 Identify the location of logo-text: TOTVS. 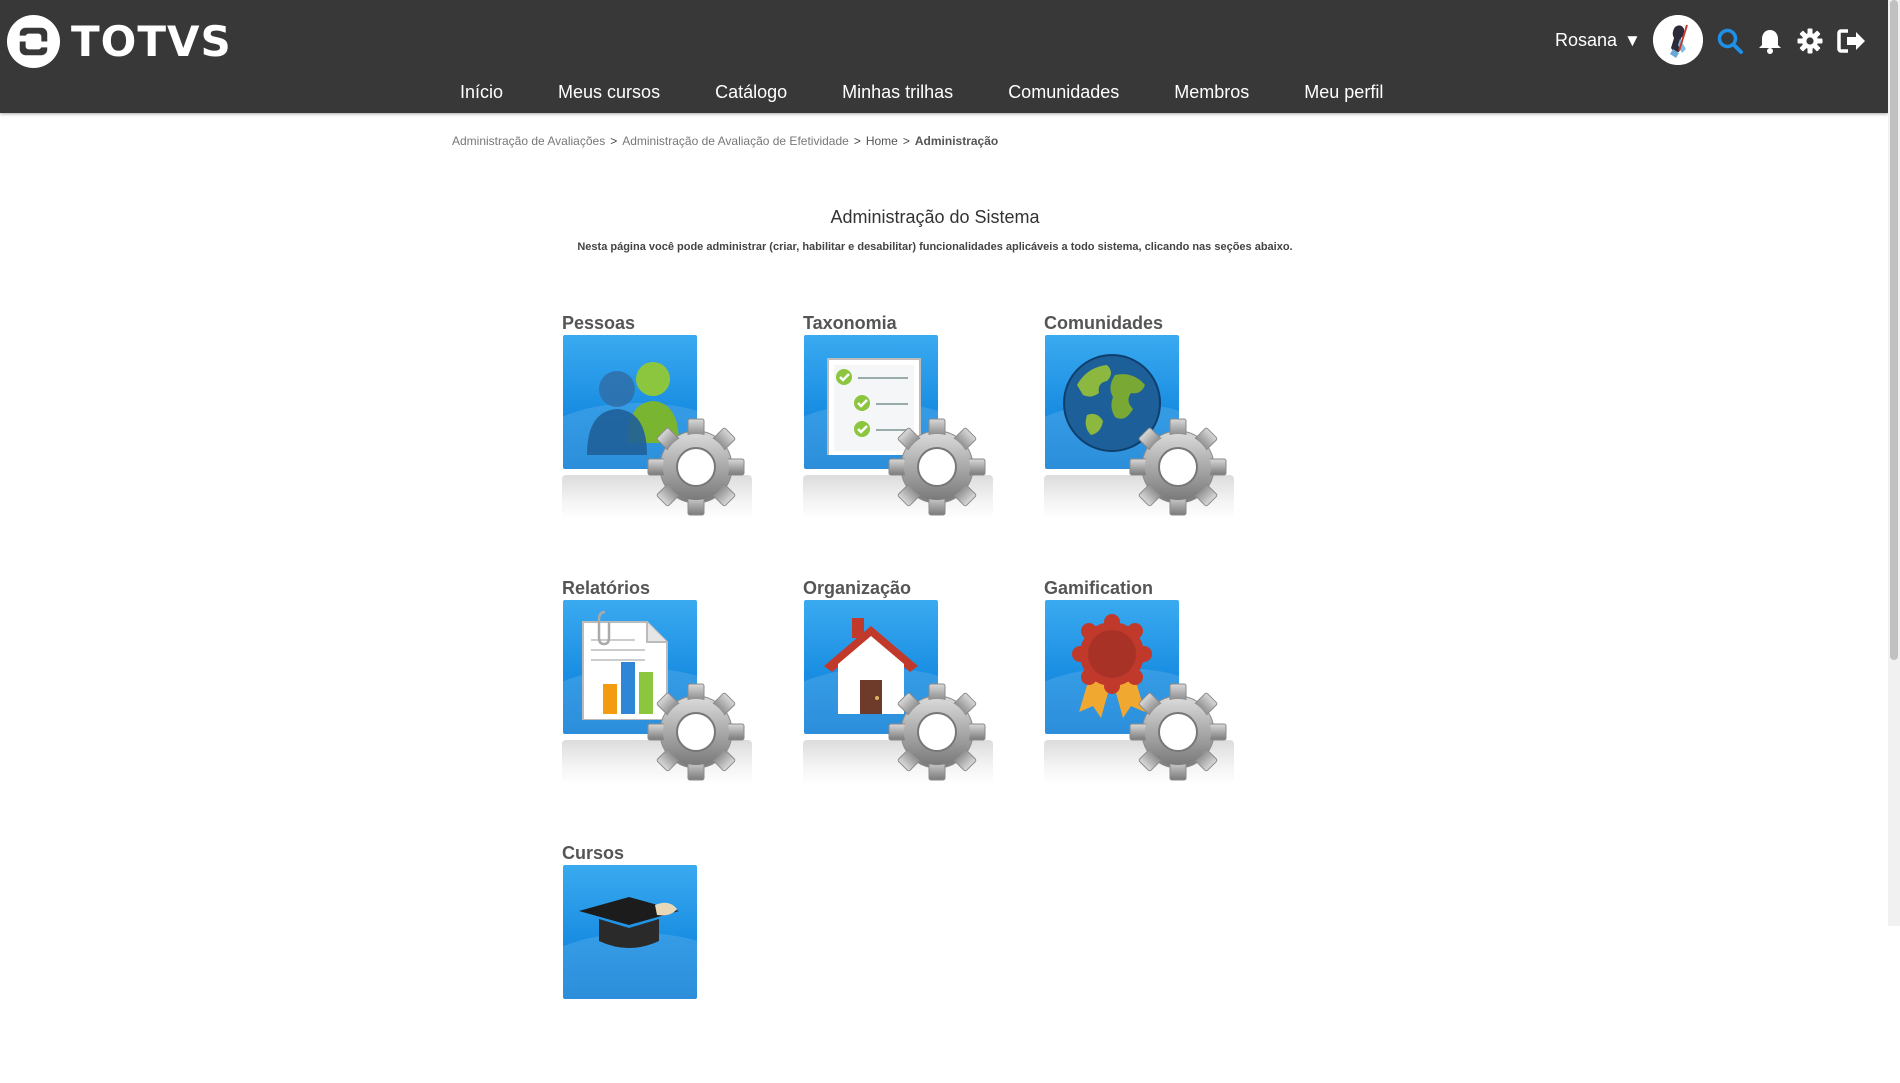
(151, 41).